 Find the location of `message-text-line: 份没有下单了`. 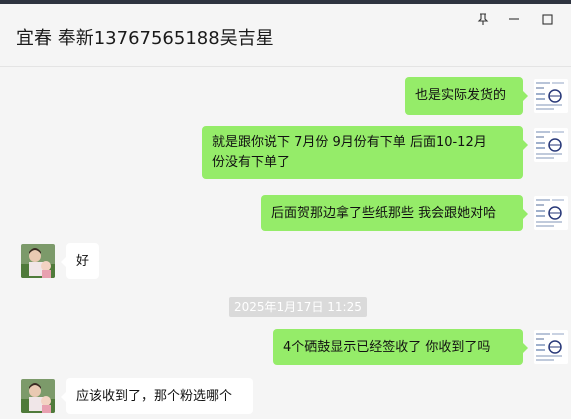

message-text-line: 份没有下单了 is located at coordinates (251, 162).